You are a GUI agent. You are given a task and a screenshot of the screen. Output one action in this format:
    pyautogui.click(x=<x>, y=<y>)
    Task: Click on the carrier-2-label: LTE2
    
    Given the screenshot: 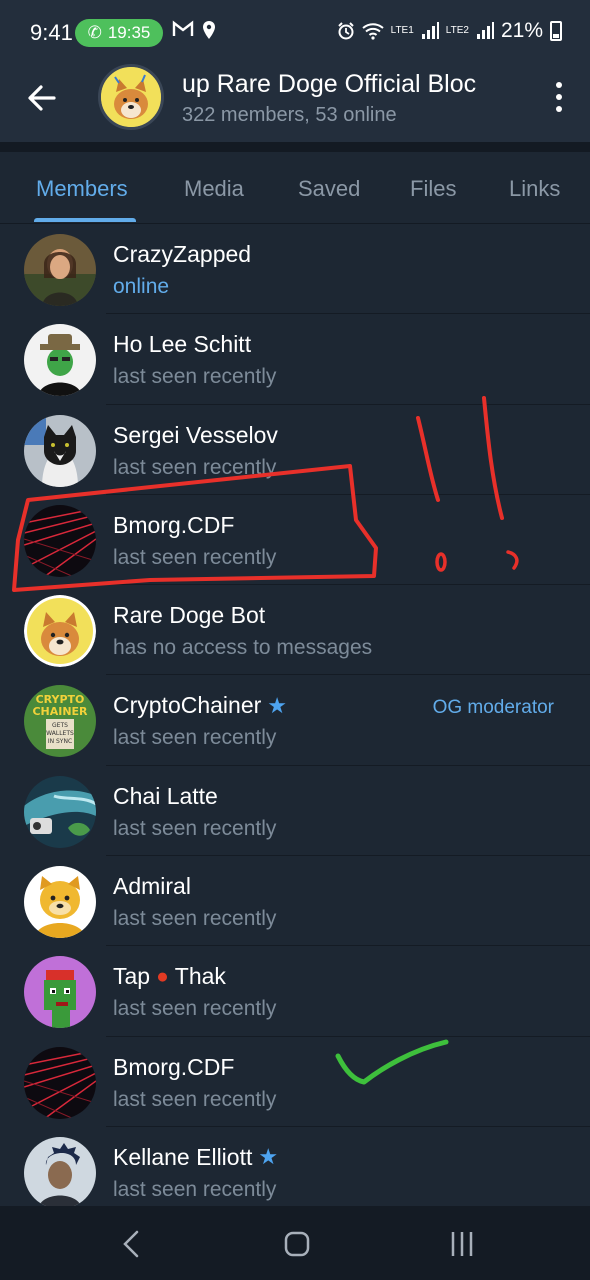 What is the action you would take?
    pyautogui.click(x=457, y=30)
    